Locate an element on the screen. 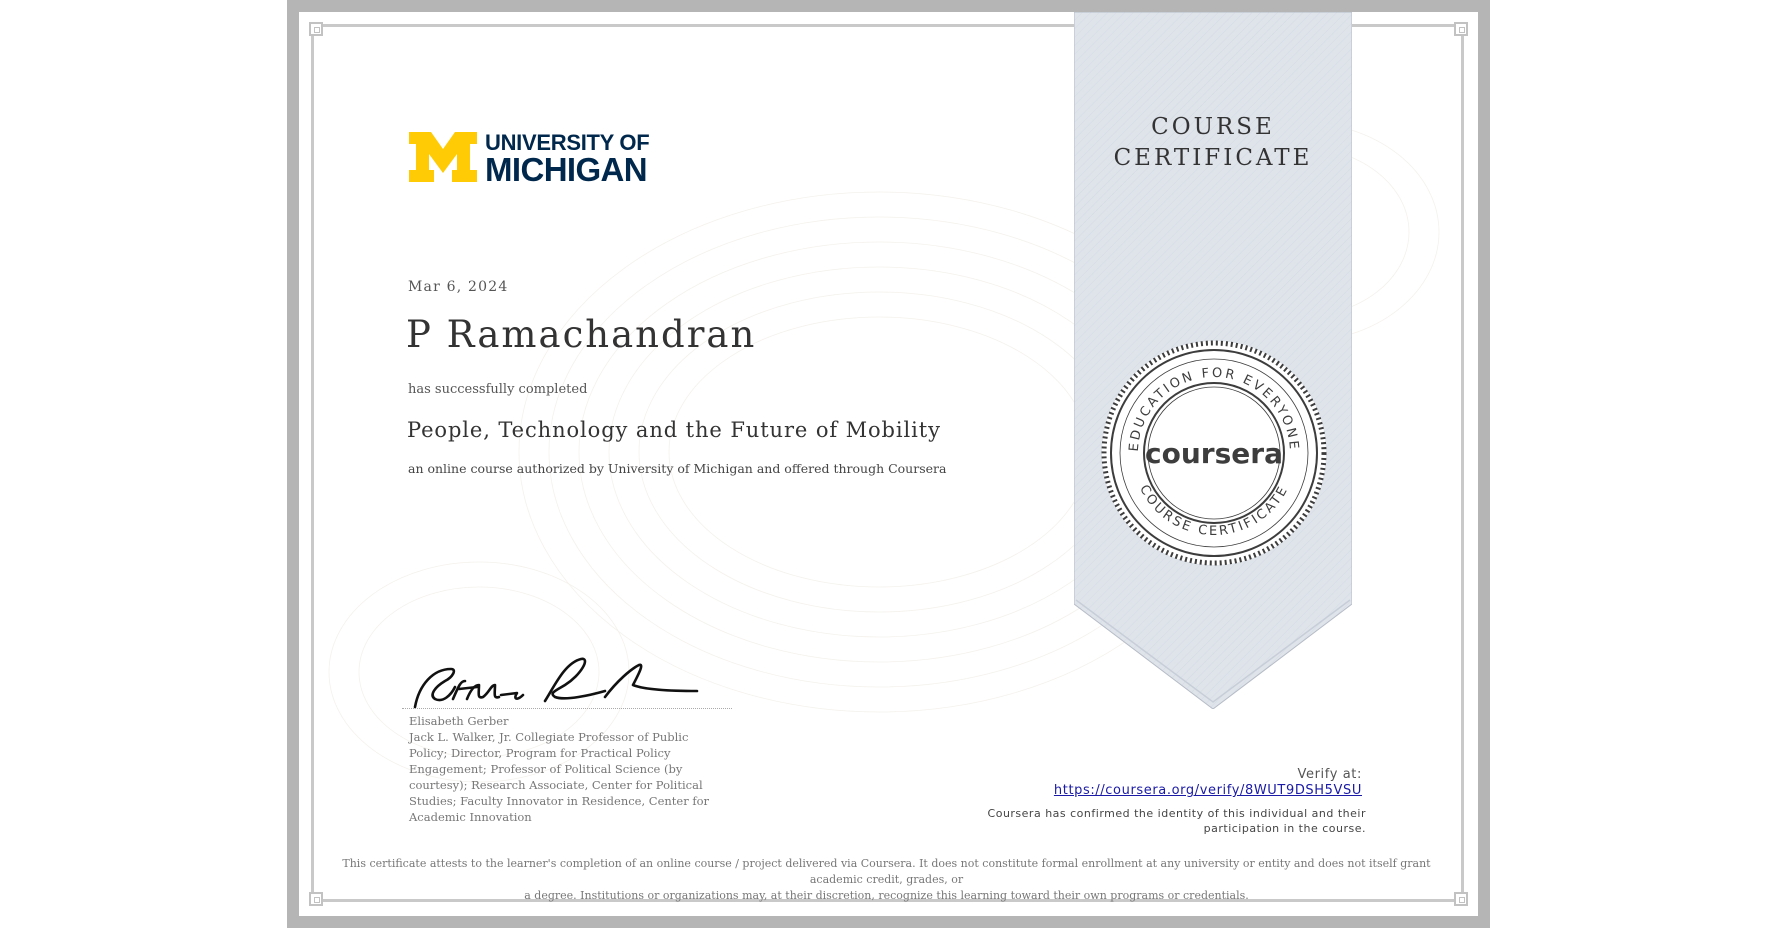 This screenshot has width=1772, height=928. ribbon-title: COURSE CERTIFICATE is located at coordinates (1213, 143).